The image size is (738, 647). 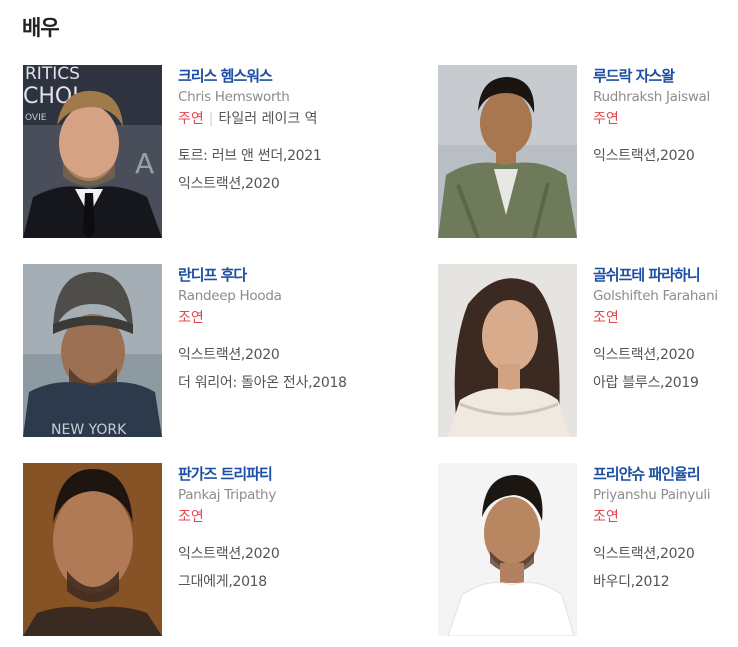 I want to click on actor-name-link: 프리얀슈 패인율리, so click(x=651, y=474).